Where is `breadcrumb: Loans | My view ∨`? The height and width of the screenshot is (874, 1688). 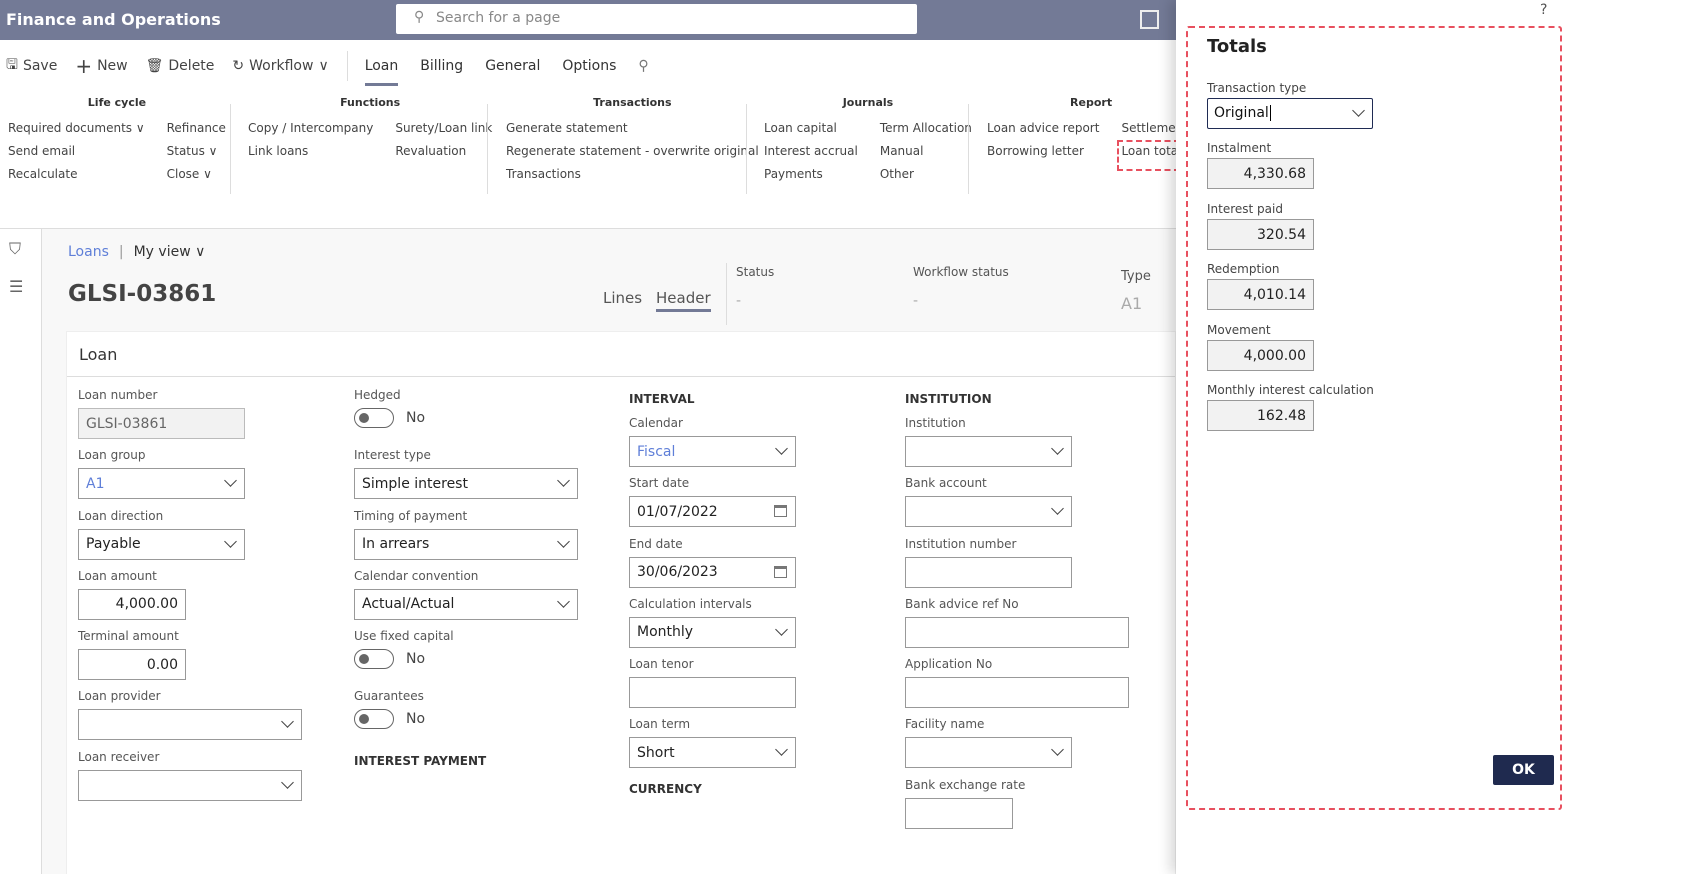 breadcrumb: Loans | My view ∨ is located at coordinates (137, 252).